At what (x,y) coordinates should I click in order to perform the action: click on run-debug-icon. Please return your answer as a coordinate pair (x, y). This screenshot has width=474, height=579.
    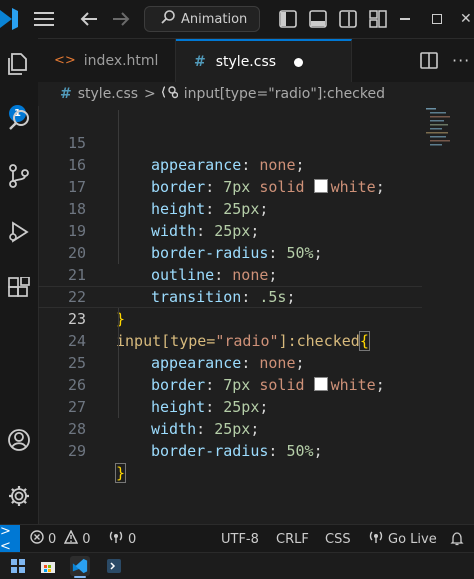
    Looking at the image, I should click on (19, 232).